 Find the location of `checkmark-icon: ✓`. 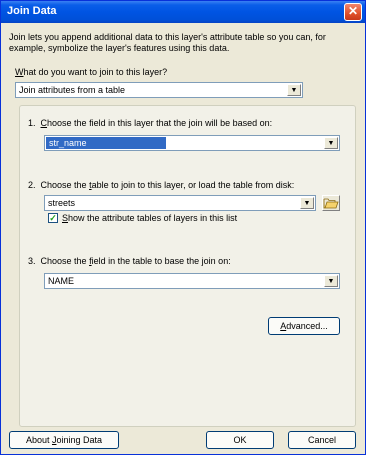

checkmark-icon: ✓ is located at coordinates (53, 218).